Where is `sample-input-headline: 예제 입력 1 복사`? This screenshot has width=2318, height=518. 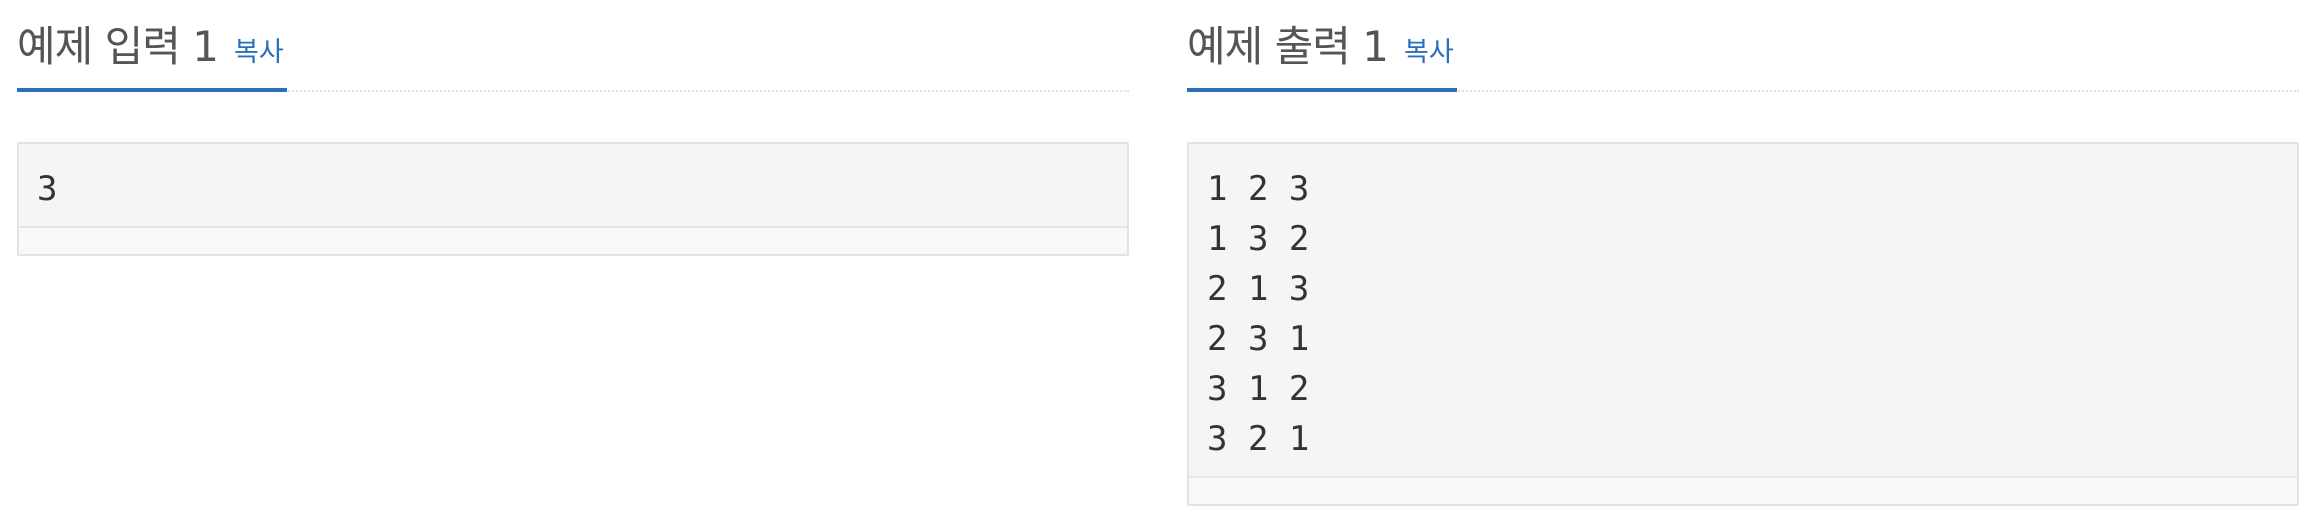
sample-input-headline: 예제 입력 1 복사 is located at coordinates (573, 46).